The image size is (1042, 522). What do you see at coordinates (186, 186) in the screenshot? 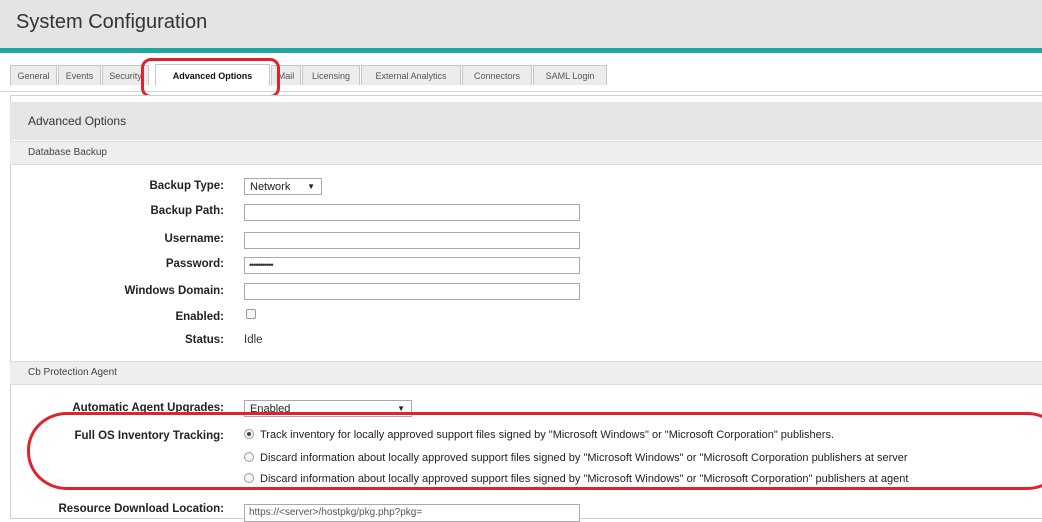
I see `backup-type-label: Backup Type:` at bounding box center [186, 186].